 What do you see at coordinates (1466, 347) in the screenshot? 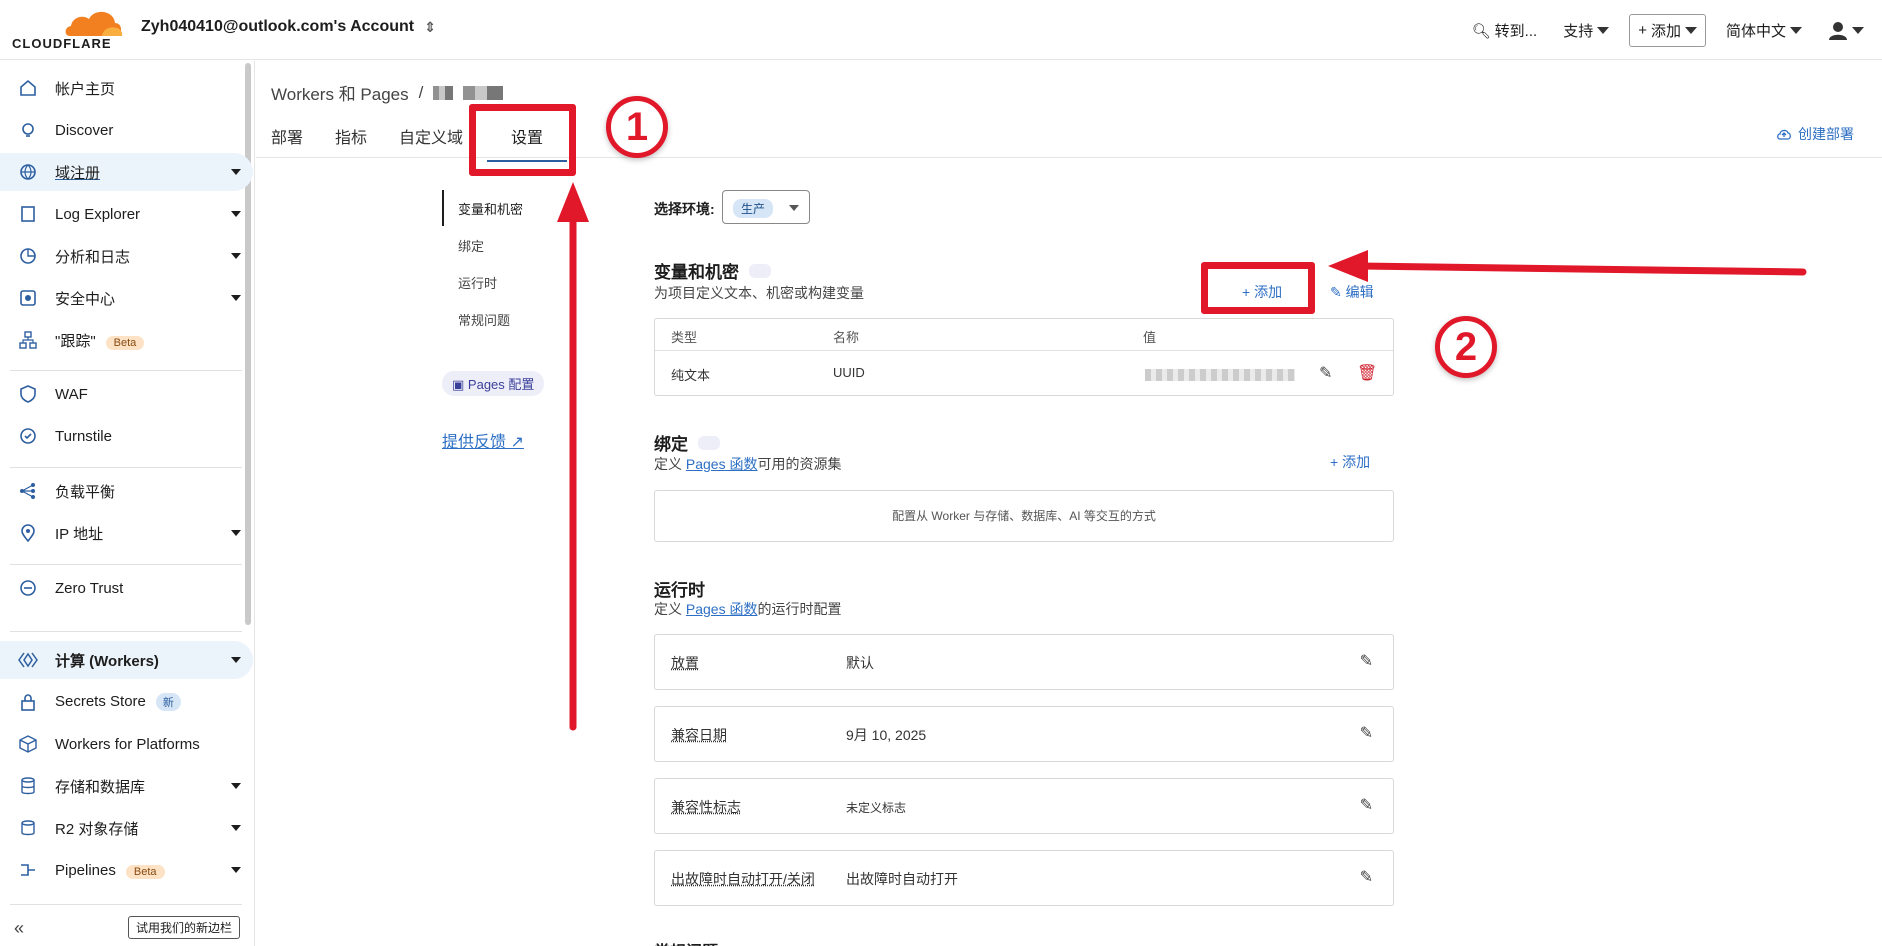
I see `annotation-step-2: 2` at bounding box center [1466, 347].